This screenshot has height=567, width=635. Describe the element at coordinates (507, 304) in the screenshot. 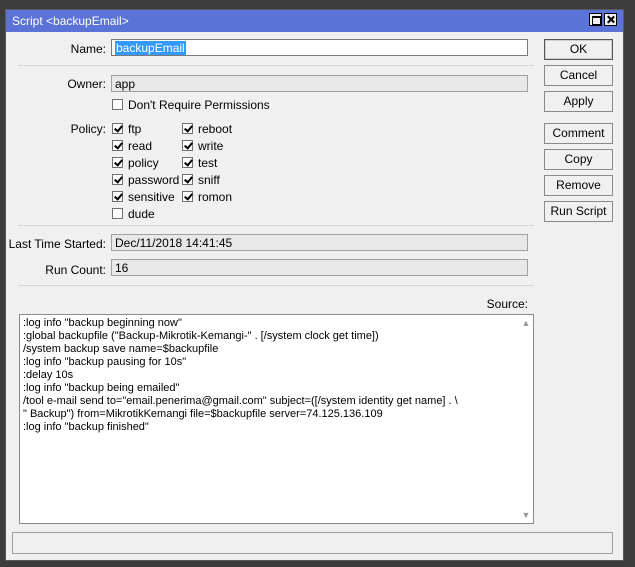

I see `source-label: Source:` at that location.